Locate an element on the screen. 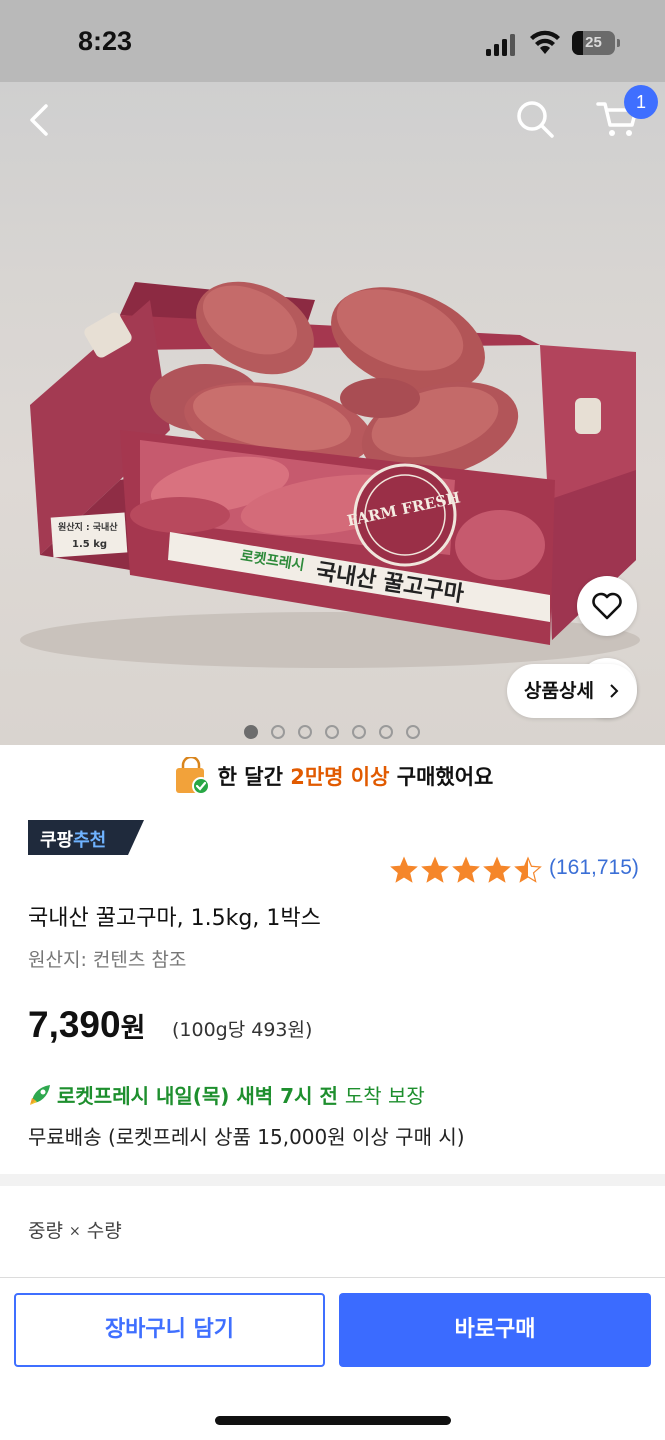 This screenshot has height=1440, width=665. option-weight: 중량 is located at coordinates (45, 1231).